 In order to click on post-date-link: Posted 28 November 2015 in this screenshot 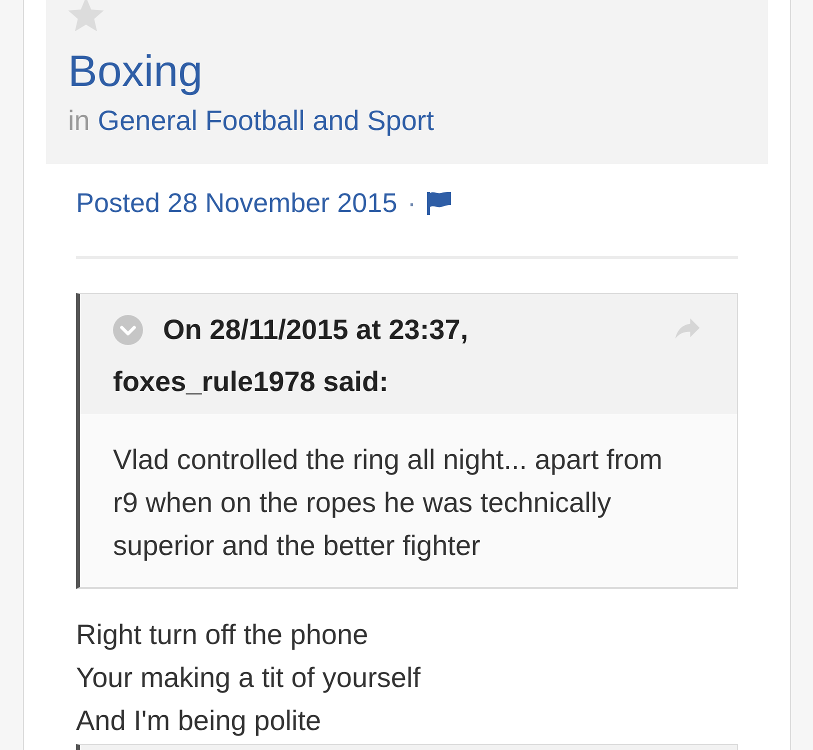, I will do `click(237, 203)`.